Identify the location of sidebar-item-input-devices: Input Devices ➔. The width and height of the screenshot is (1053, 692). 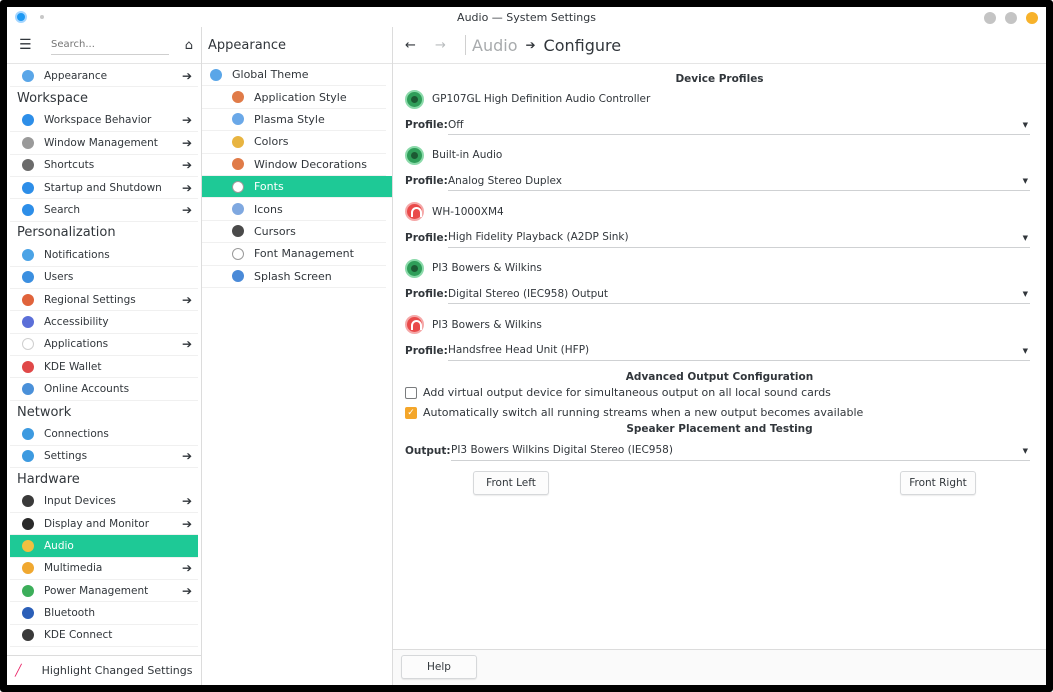
(104, 501).